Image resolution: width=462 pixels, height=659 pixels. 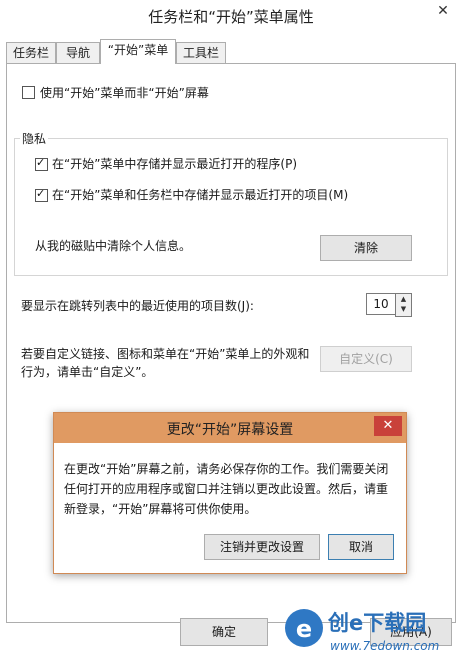 What do you see at coordinates (200, 195) in the screenshot?
I see `store-items-label: 在“开始”菜单和任务栏中存储并显示最近打开的项目(M)` at bounding box center [200, 195].